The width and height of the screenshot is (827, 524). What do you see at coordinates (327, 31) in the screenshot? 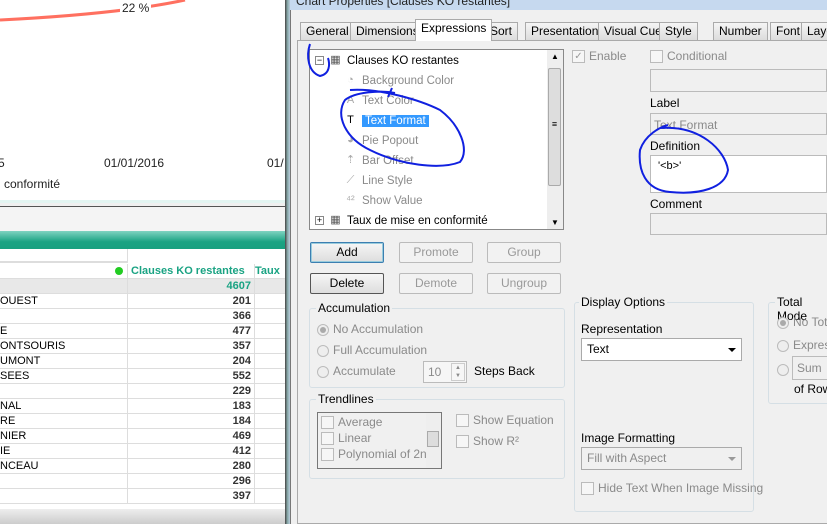
I see `tab-general: General` at bounding box center [327, 31].